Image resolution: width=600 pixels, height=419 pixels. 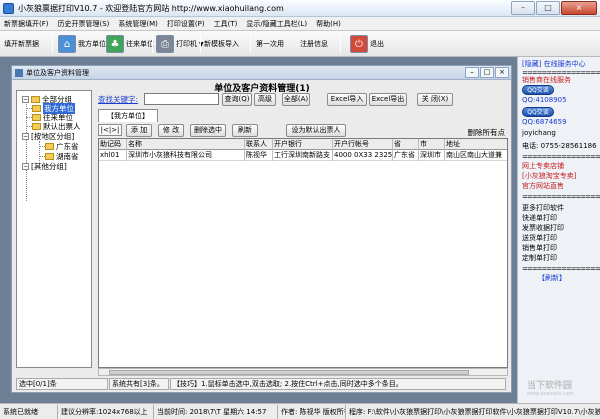 I want to click on menu-toolbar-toggle: 显示/隐藏工具栏(L), so click(x=276, y=24).